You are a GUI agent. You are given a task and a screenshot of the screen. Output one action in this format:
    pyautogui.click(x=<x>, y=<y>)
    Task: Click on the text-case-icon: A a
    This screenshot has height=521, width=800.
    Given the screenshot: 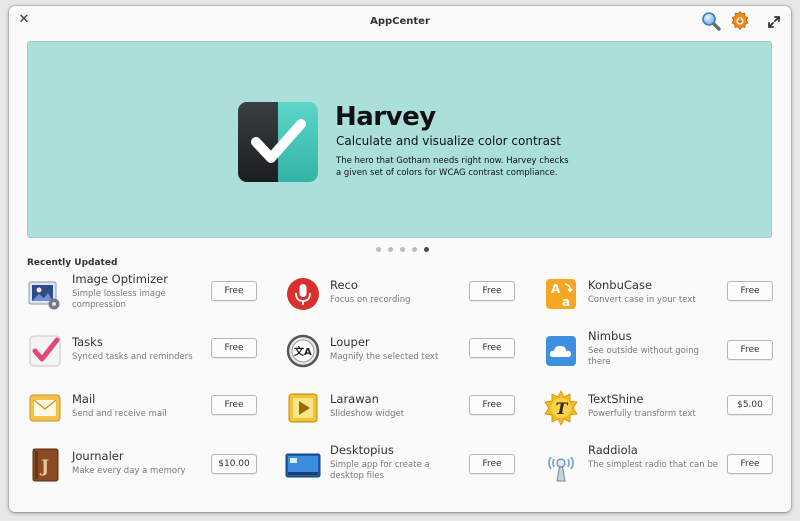 What is the action you would take?
    pyautogui.click(x=561, y=294)
    